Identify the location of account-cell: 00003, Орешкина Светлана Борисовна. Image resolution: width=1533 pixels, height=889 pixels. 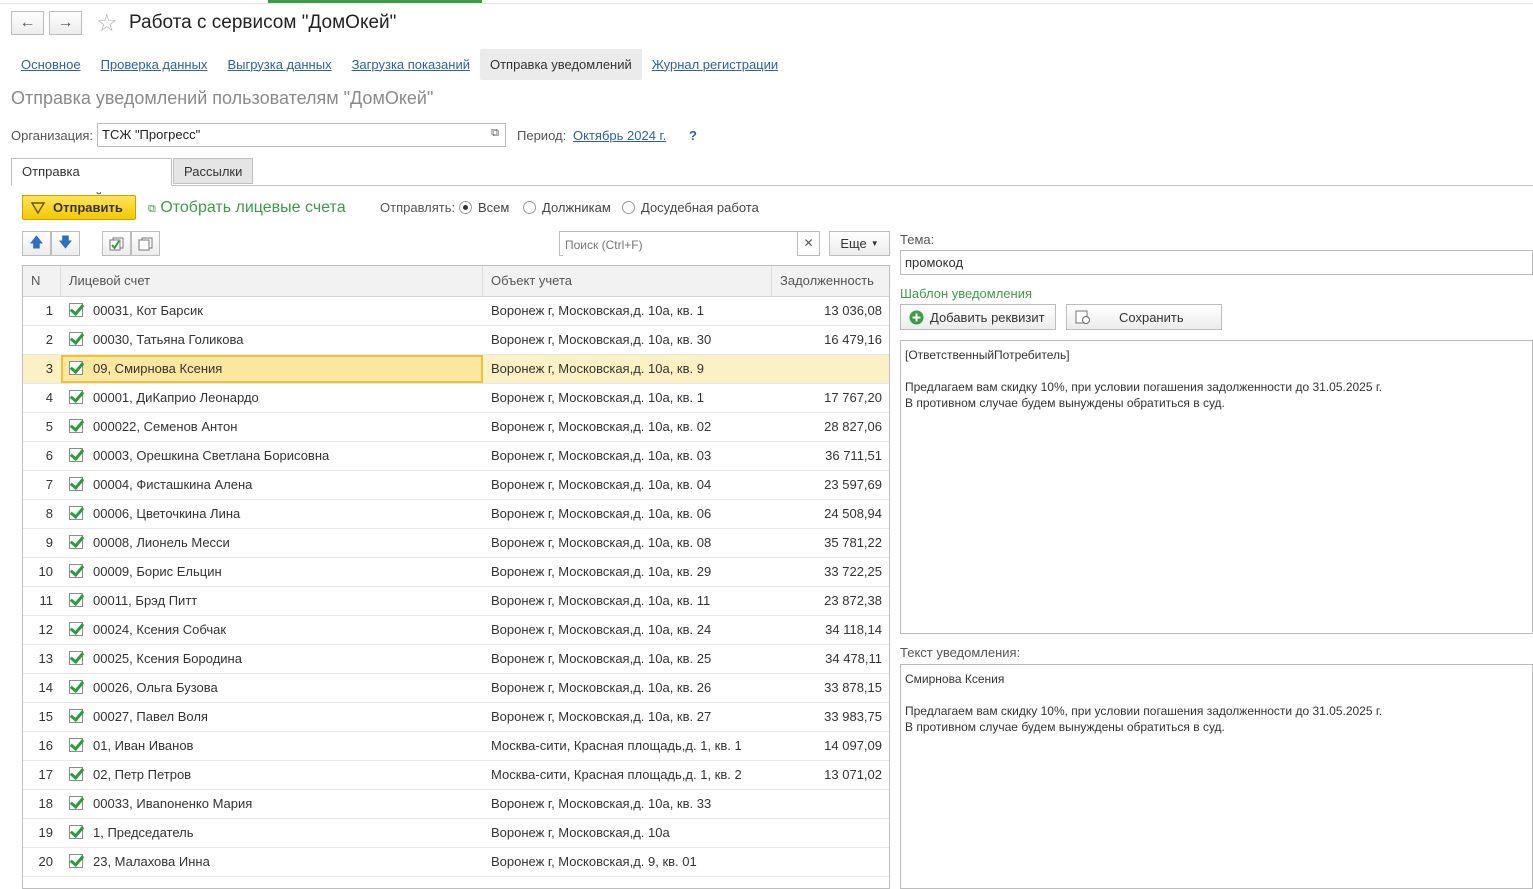
(272, 456).